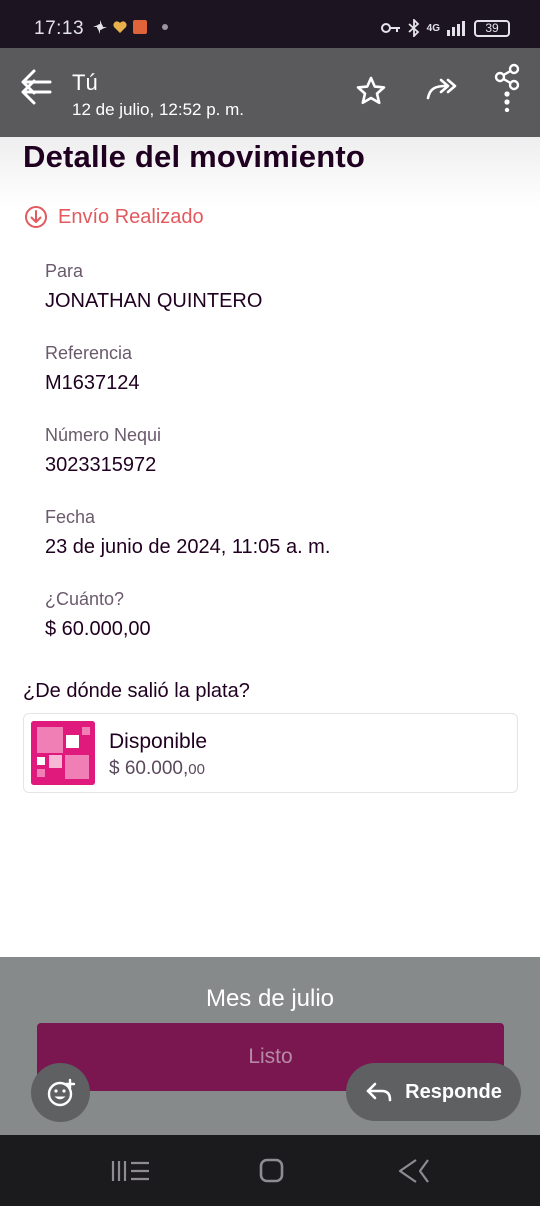  I want to click on transaction-status: Envío Realizado, so click(114, 217).